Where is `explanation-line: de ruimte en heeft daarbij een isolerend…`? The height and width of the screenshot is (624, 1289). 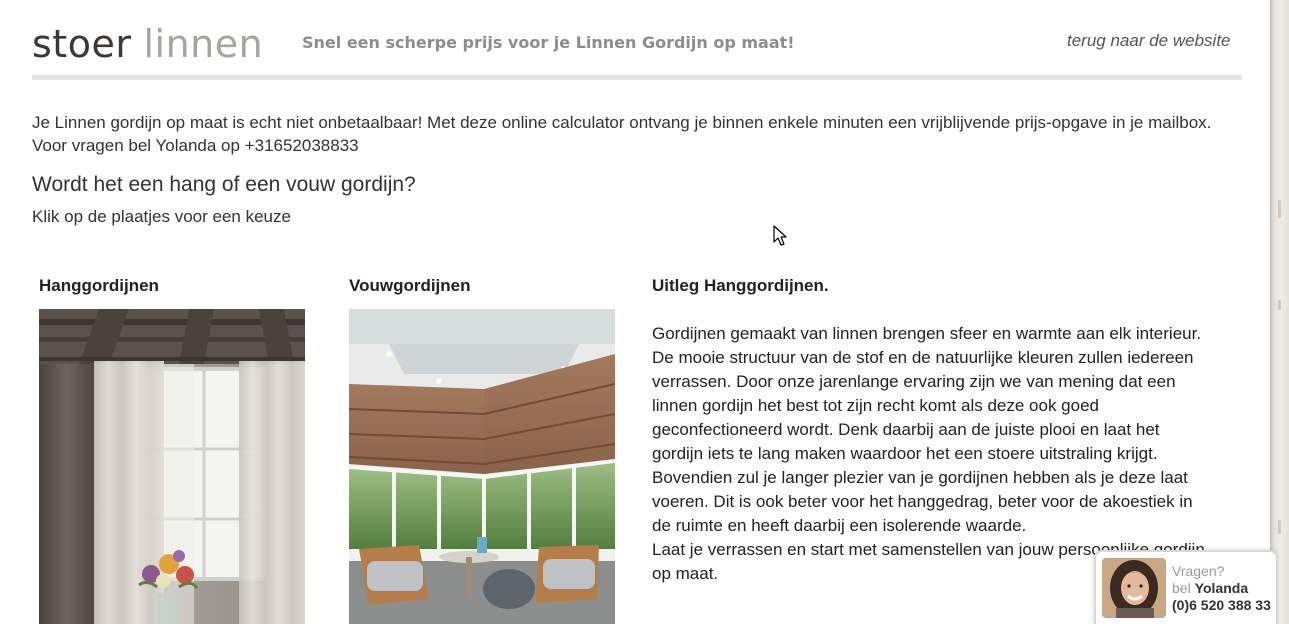 explanation-line: de ruimte en heeft daarbij een isolerend… is located at coordinates (839, 525).